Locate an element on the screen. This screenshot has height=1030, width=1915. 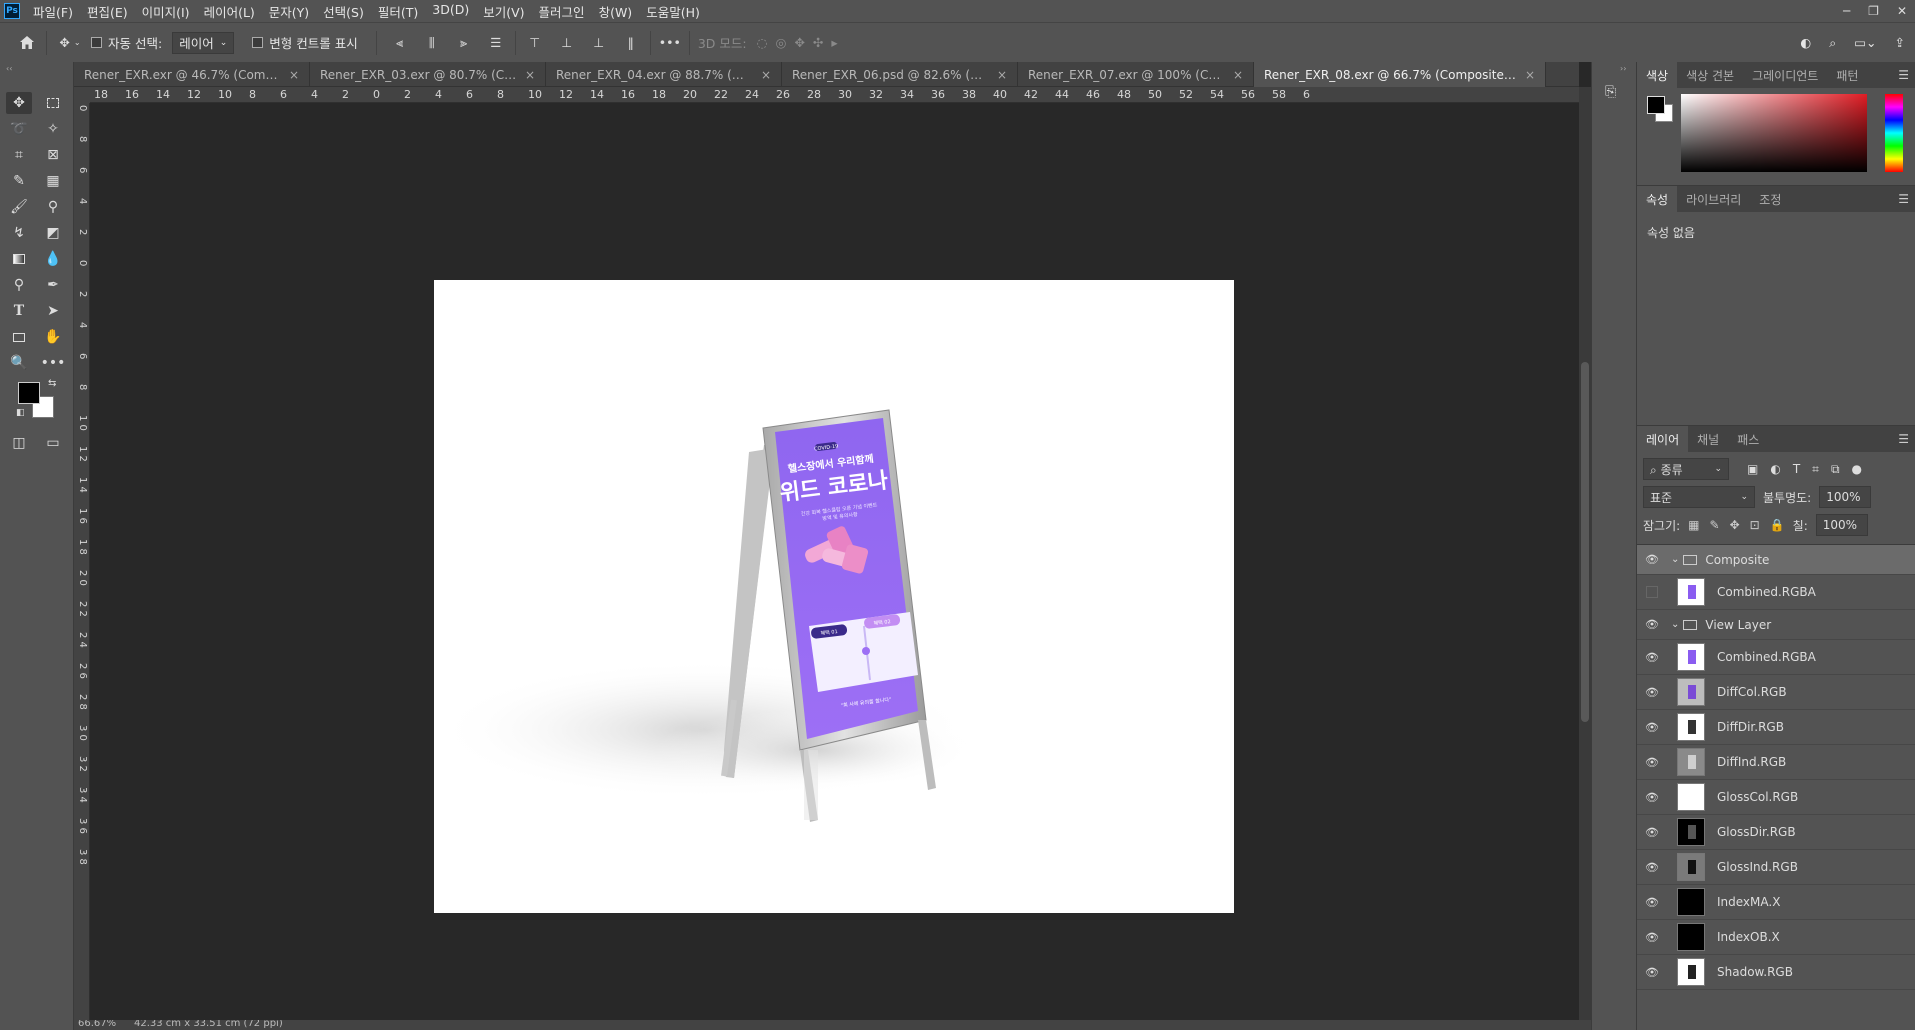
hue-slider is located at coordinates (1894, 133).